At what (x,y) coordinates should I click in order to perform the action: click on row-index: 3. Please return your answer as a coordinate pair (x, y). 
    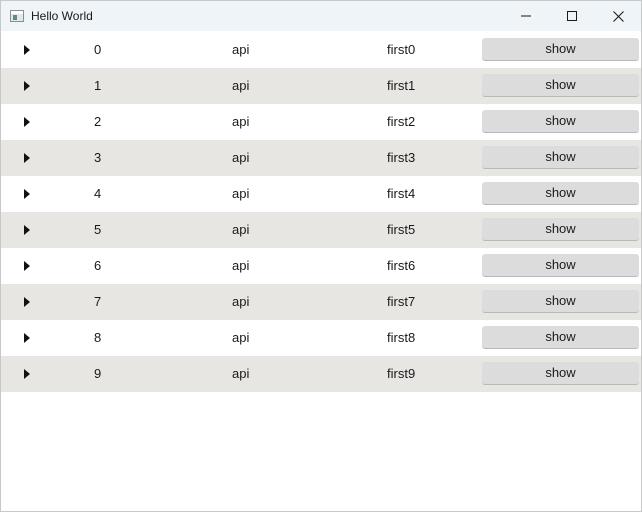
    Looking at the image, I should click on (98, 157).